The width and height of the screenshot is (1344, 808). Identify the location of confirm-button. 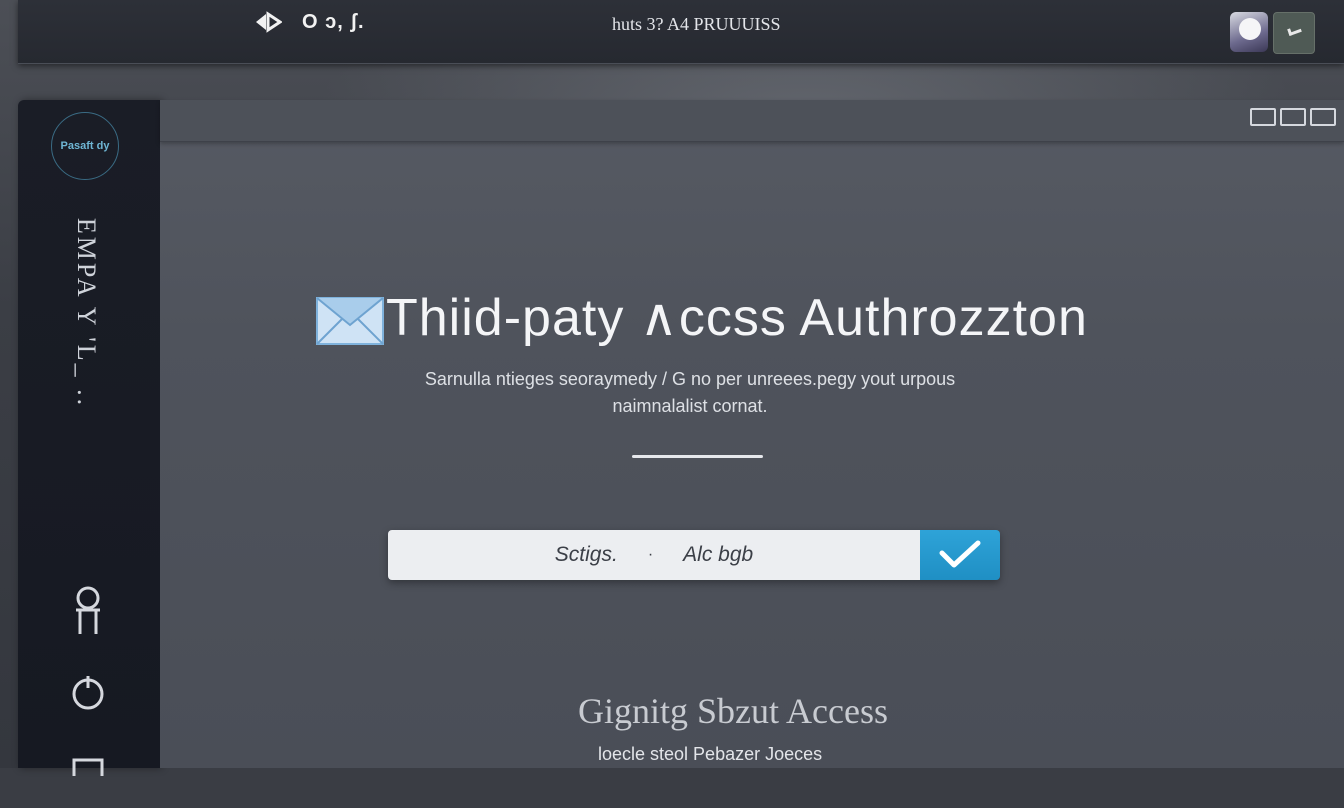
(960, 555).